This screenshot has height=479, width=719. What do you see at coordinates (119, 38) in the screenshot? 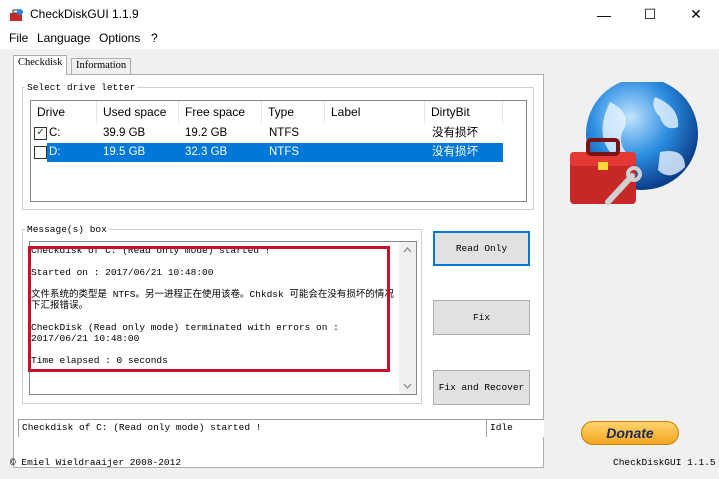
I see `menu-options: Options` at bounding box center [119, 38].